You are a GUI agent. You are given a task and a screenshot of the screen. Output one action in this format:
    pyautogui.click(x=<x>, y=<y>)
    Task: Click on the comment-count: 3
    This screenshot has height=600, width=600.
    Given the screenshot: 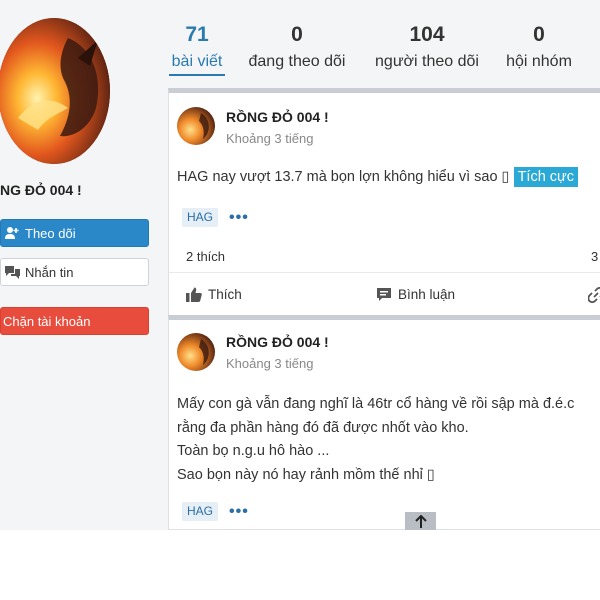 What is the action you would take?
    pyautogui.click(x=594, y=256)
    